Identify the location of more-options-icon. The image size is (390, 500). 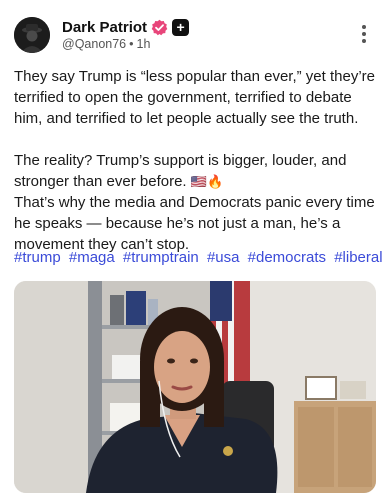
(364, 35).